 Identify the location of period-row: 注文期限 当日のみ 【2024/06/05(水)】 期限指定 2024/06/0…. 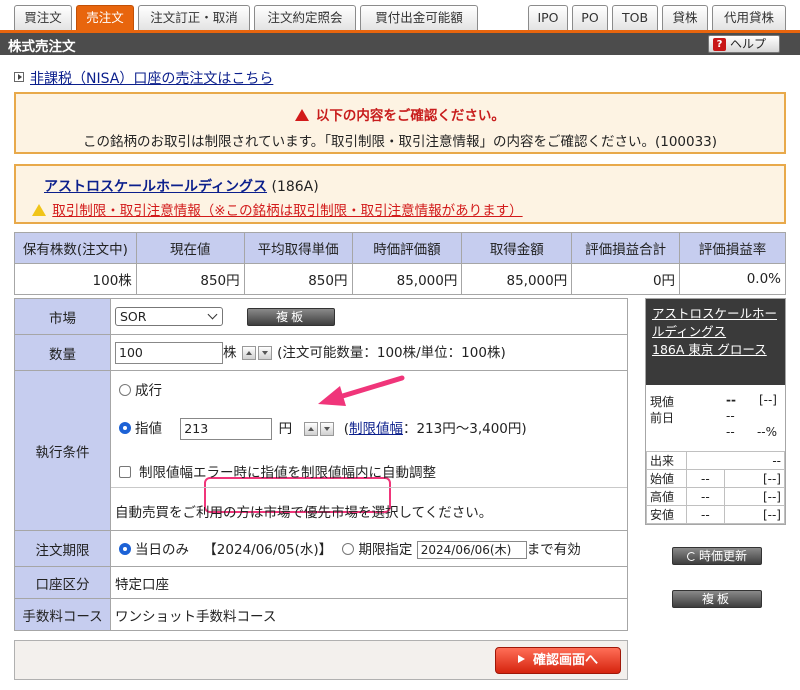
(321, 548).